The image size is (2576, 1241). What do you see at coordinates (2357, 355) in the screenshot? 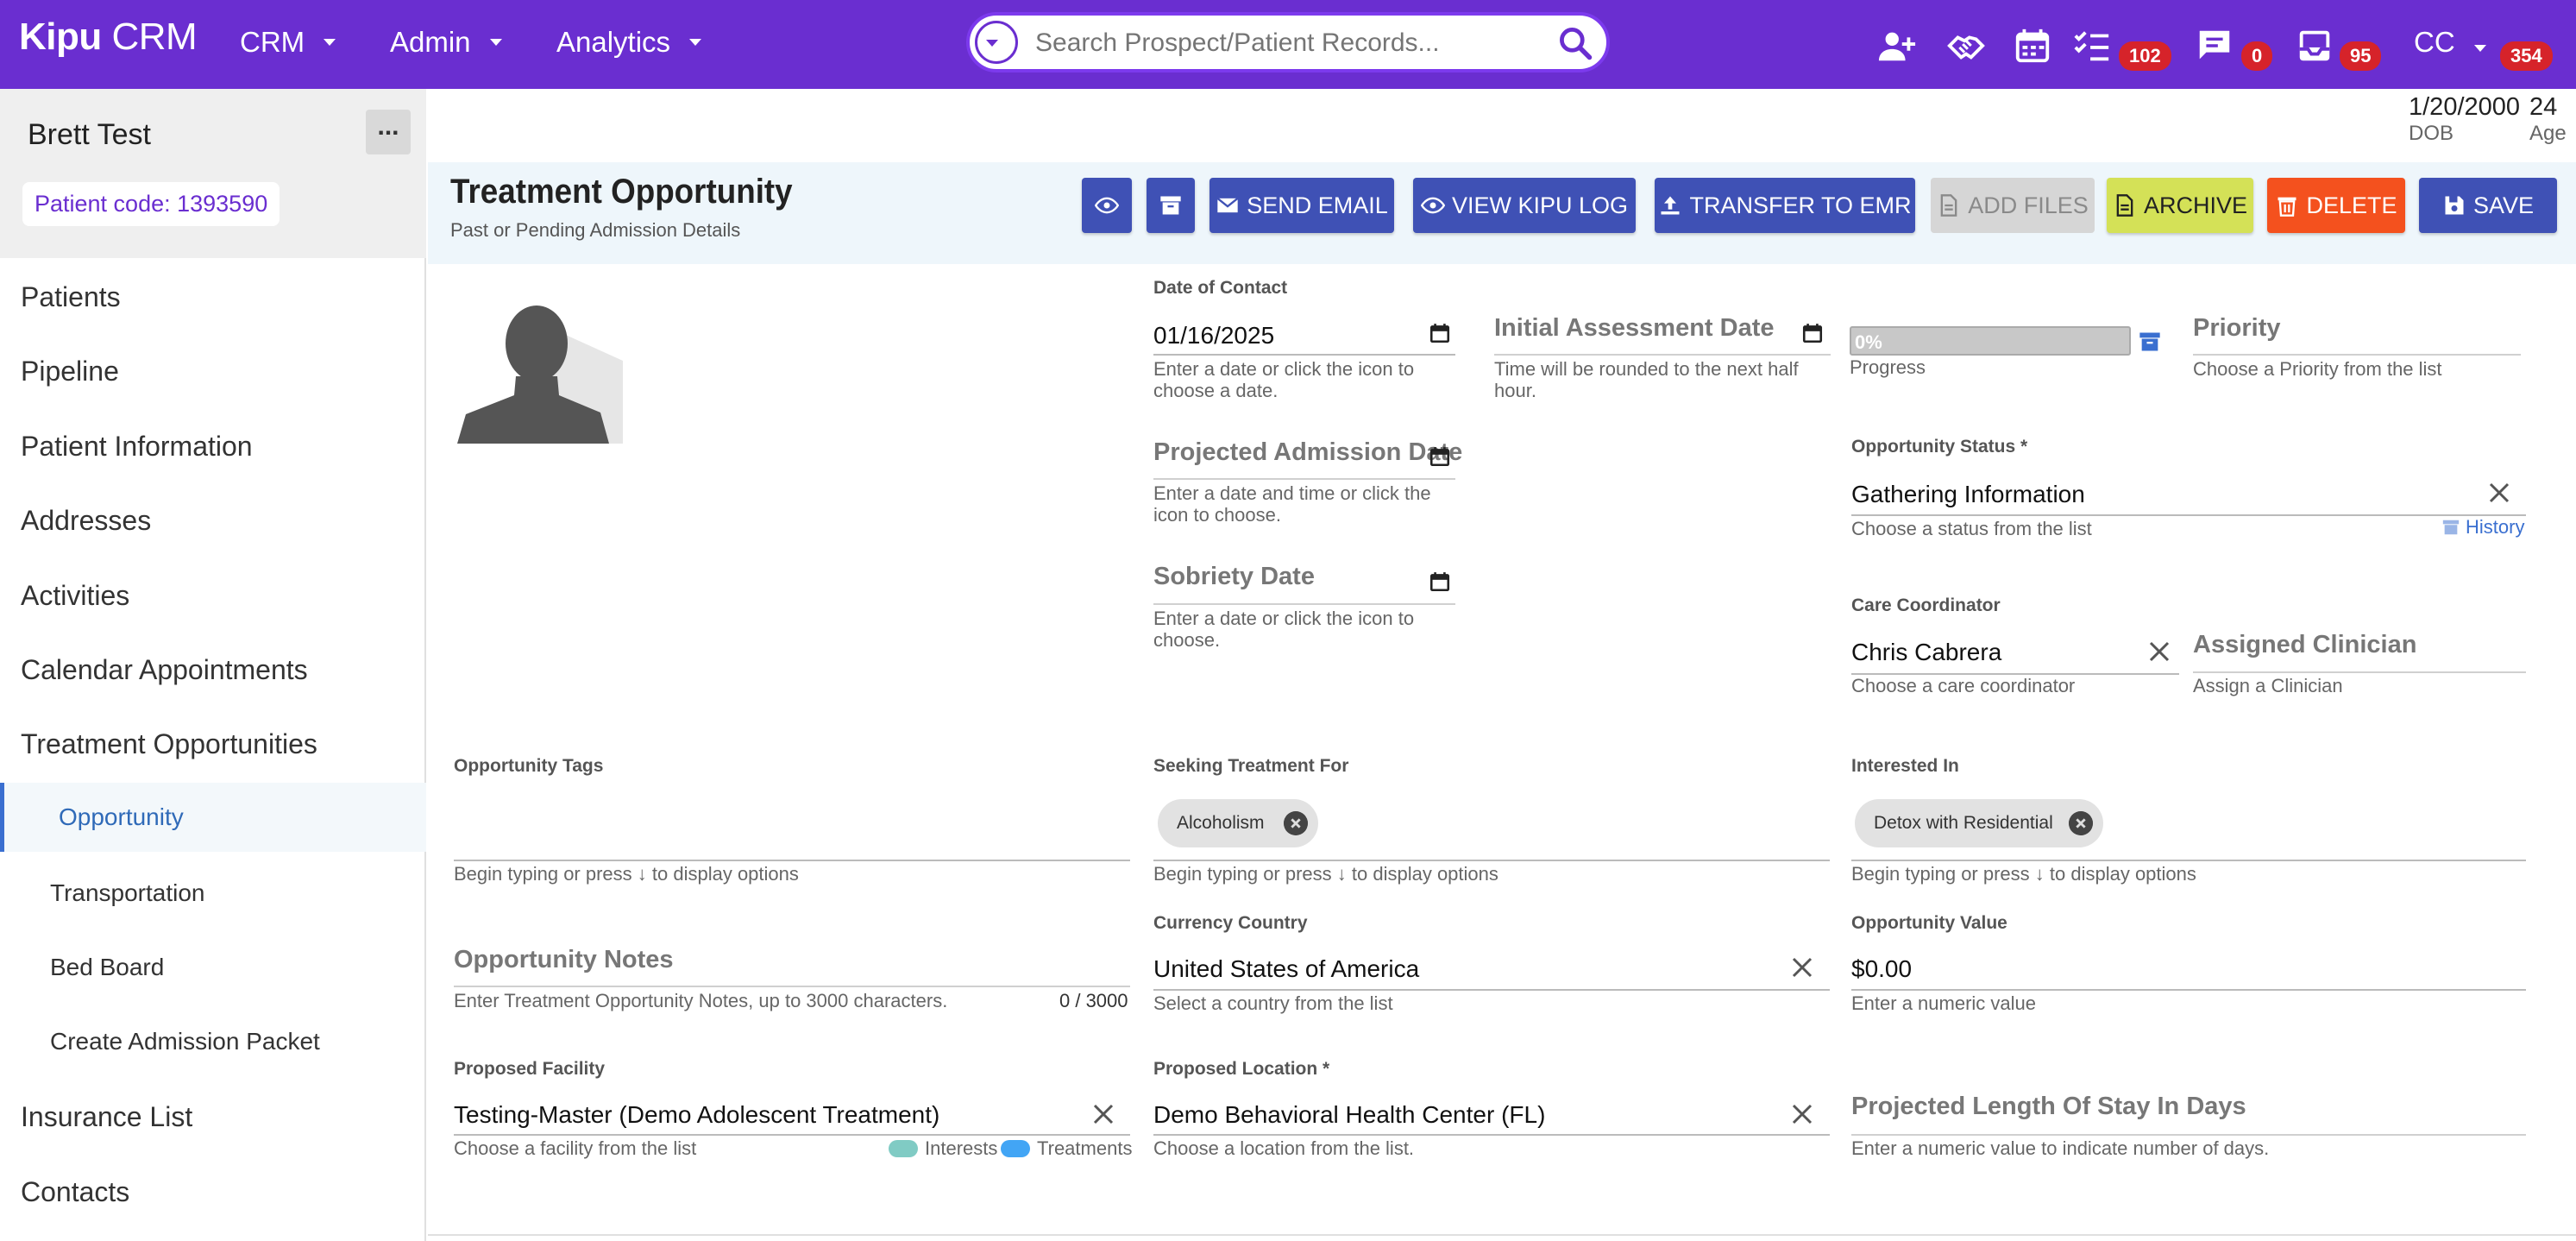
I see `priority-underline` at bounding box center [2357, 355].